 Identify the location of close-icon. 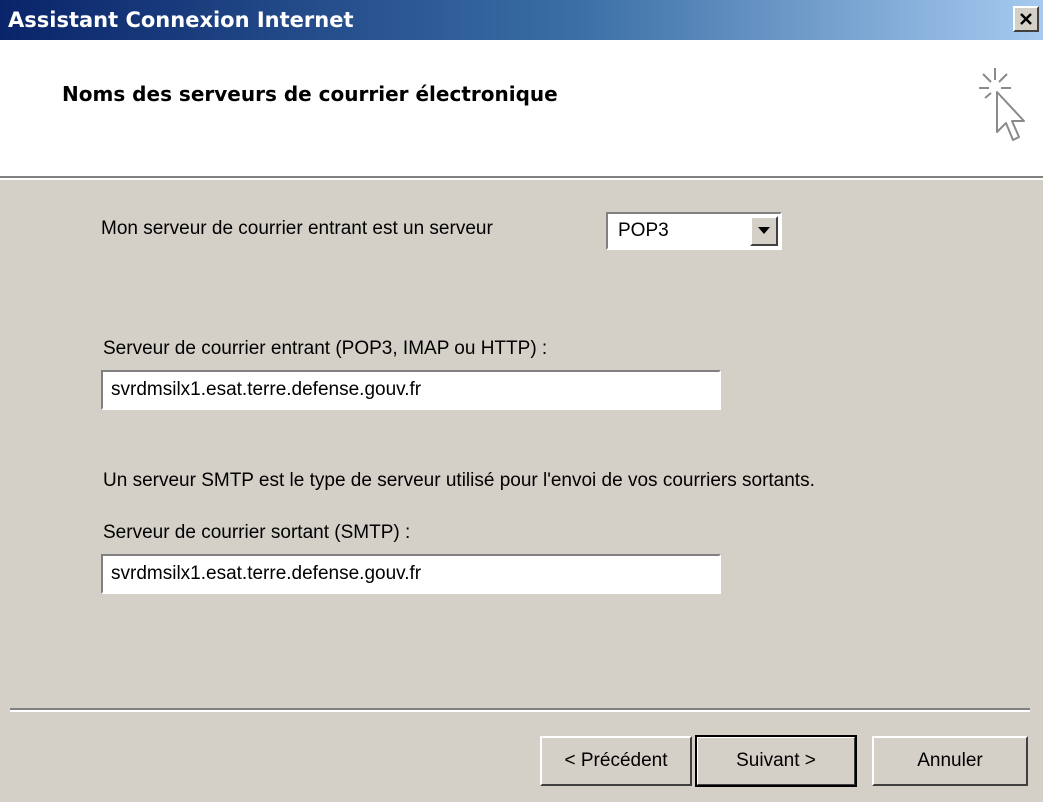
(1026, 19).